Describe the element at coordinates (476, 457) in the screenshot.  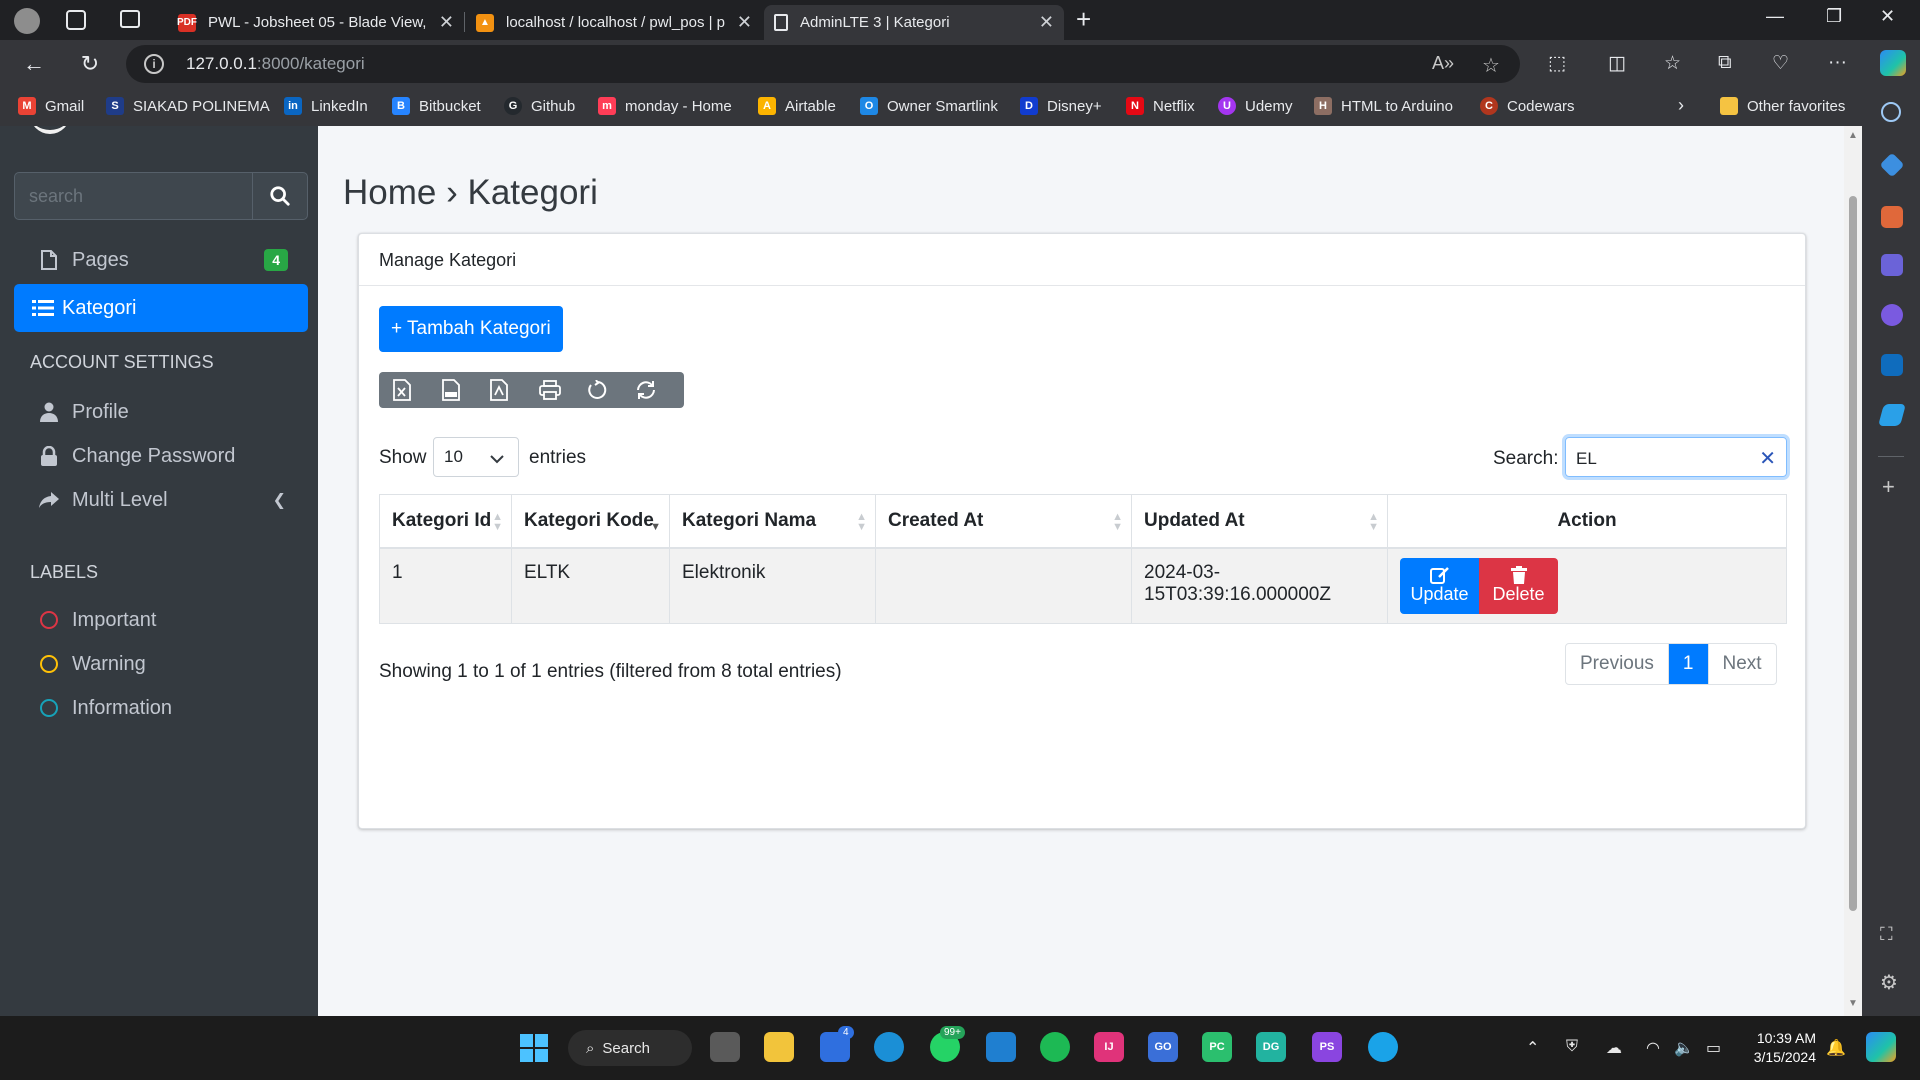
I see `page-length-select: 10` at that location.